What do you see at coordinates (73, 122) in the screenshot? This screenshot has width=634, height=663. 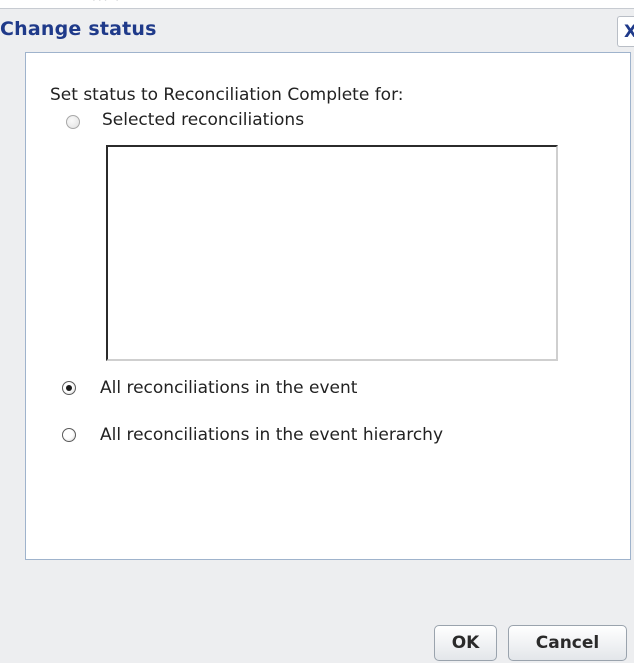 I see `radio-selected-reconciliations` at bounding box center [73, 122].